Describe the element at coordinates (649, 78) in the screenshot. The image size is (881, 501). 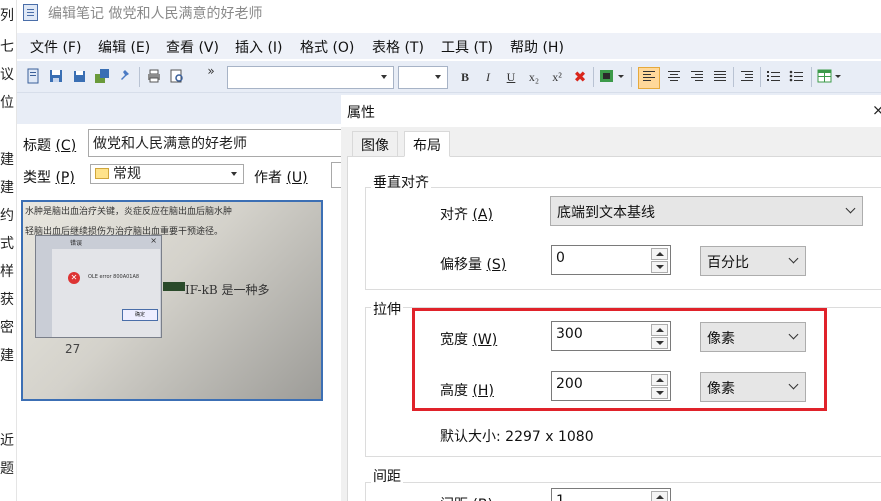
I see `align-left-icon` at that location.